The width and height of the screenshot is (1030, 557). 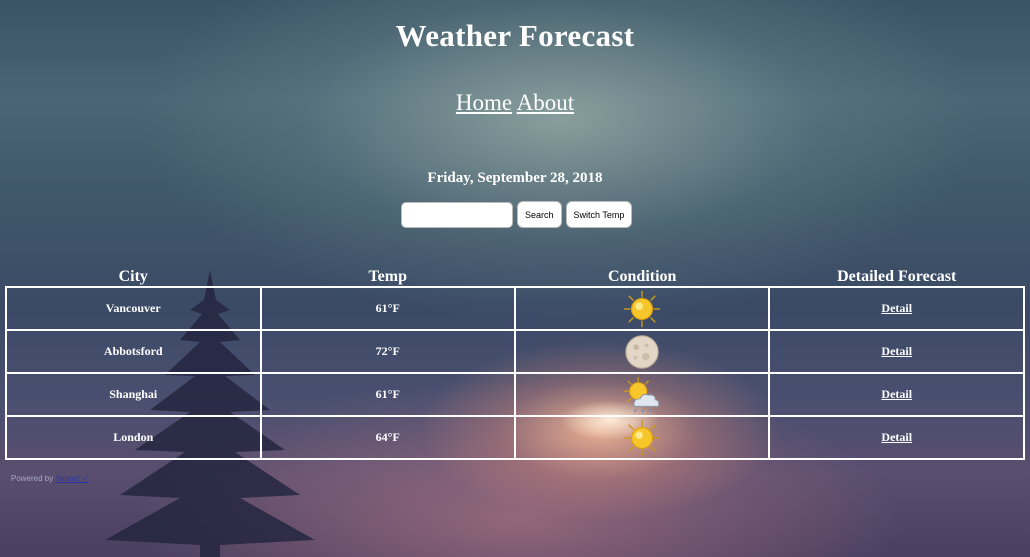 I want to click on search-button: Search, so click(x=539, y=214).